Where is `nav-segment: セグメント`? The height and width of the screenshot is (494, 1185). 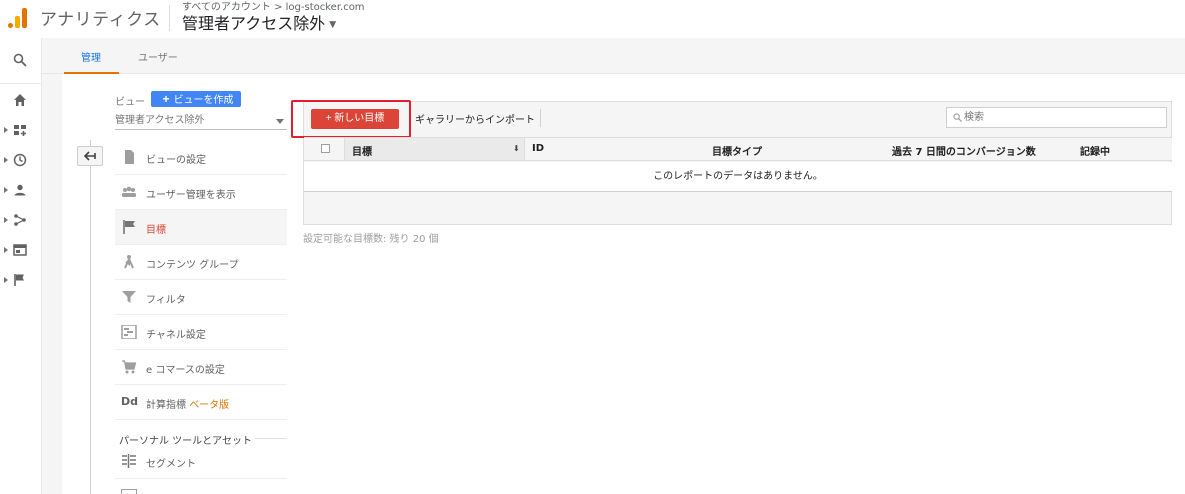
nav-segment: セグメント is located at coordinates (201, 461).